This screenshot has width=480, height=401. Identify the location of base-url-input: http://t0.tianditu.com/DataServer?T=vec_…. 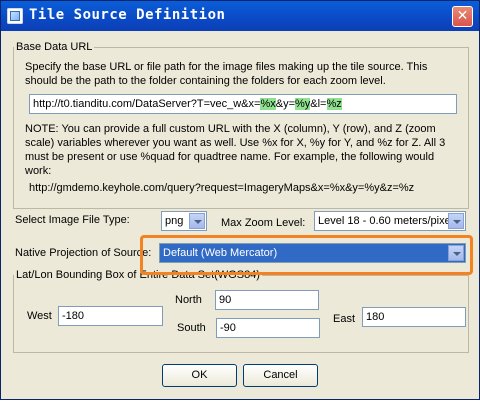
(243, 104).